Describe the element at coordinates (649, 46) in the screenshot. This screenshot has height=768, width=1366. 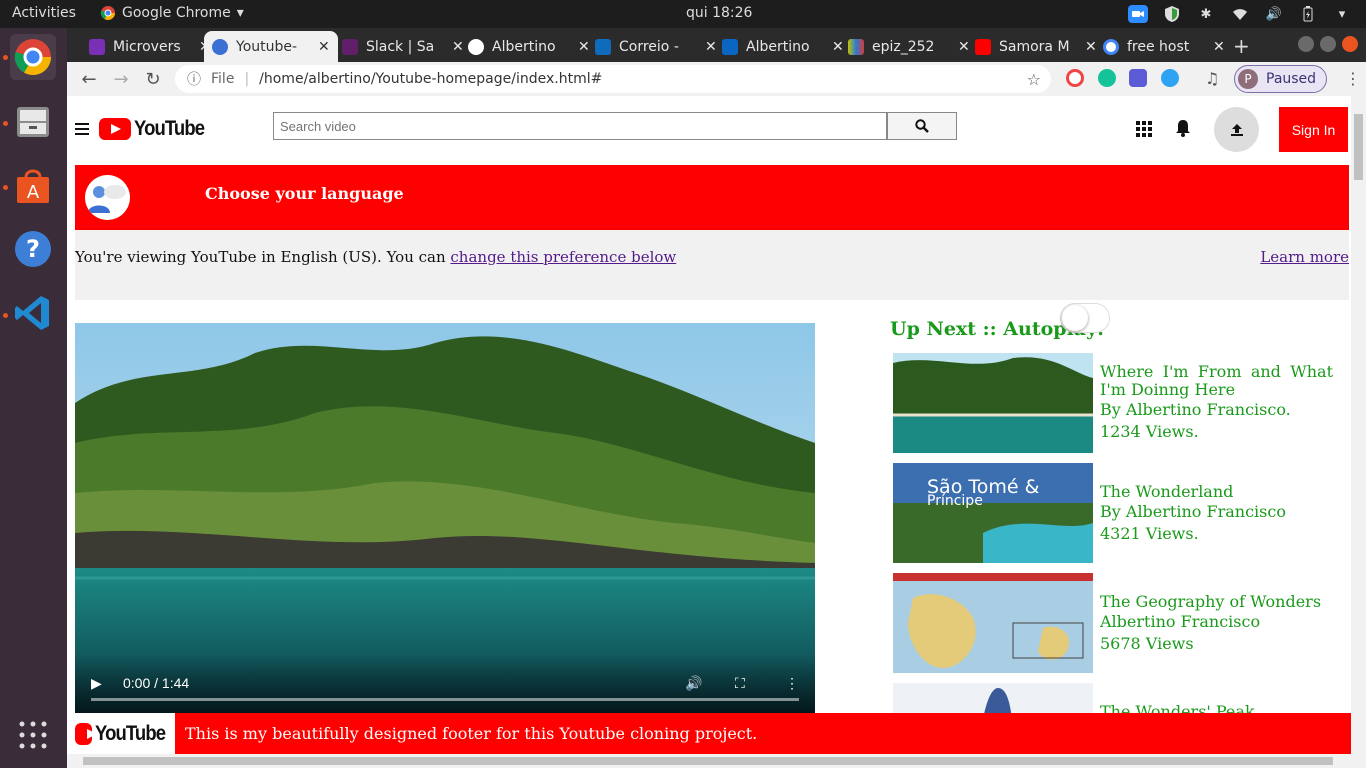
I see `tab-label: Correio -` at that location.